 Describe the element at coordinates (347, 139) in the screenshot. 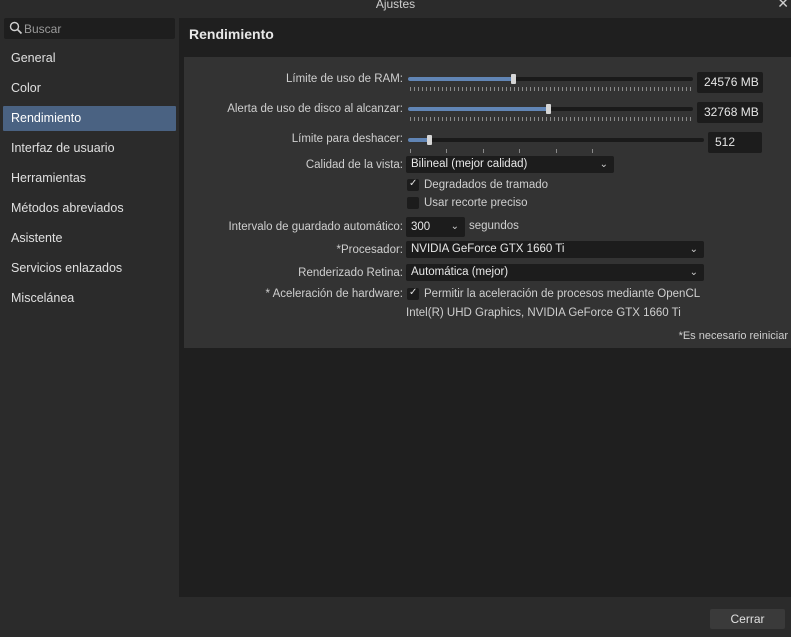

I see `undo-limit-label: Límite para deshacer:` at that location.